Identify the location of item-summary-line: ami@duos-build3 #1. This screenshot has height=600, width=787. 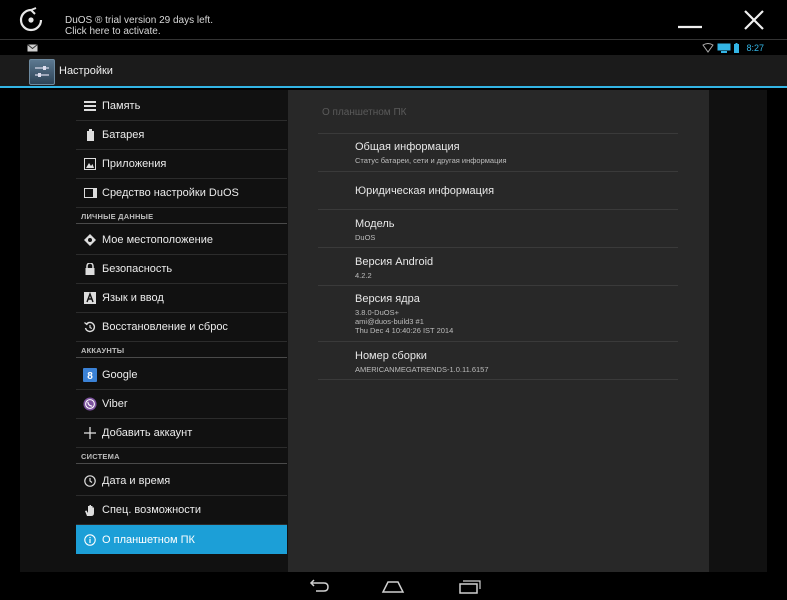
(389, 321).